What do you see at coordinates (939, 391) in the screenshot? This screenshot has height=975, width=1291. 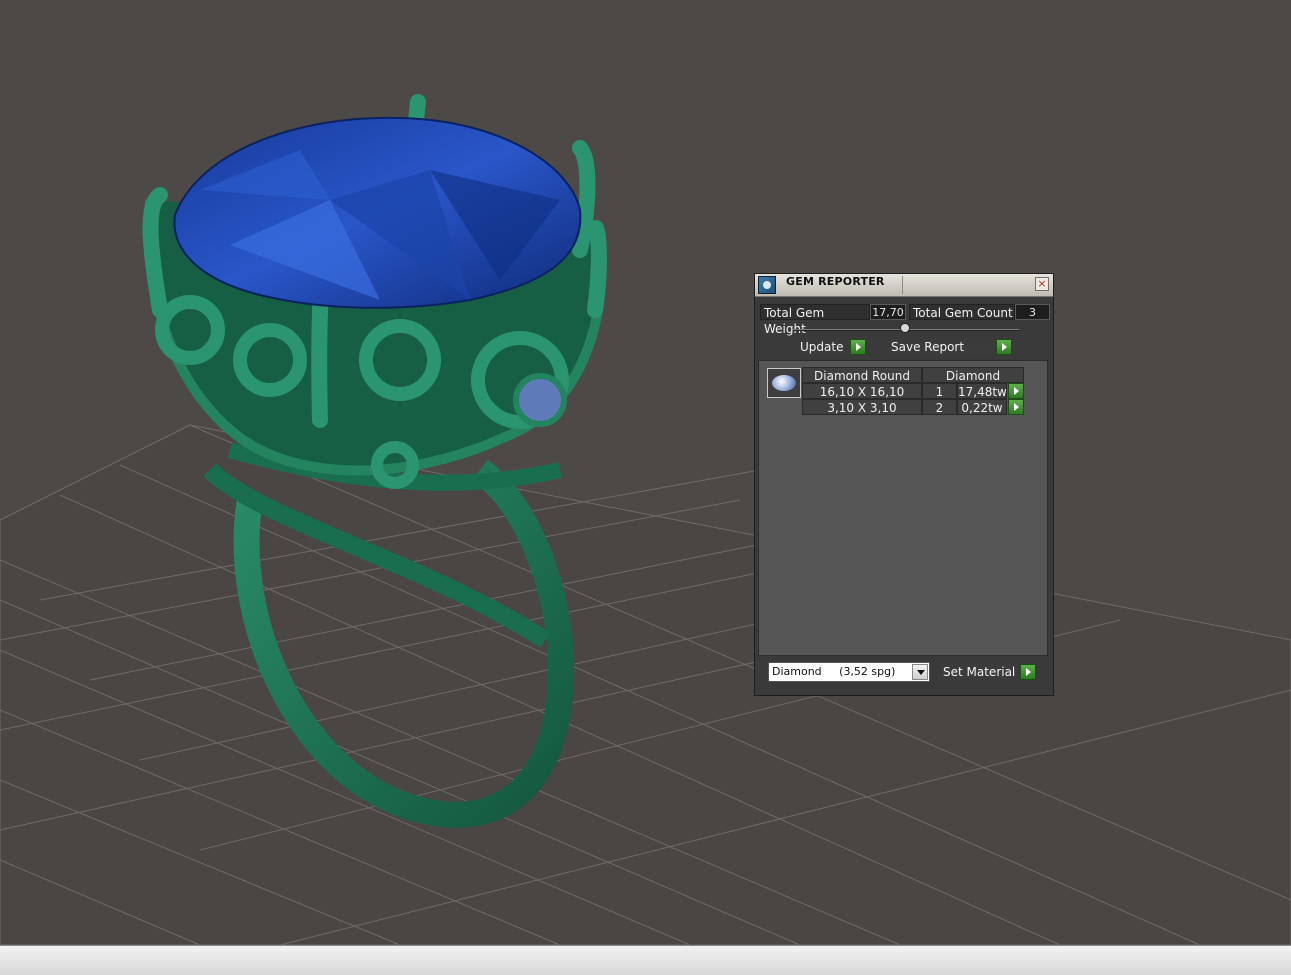 I see `gem-count-cell: 1` at bounding box center [939, 391].